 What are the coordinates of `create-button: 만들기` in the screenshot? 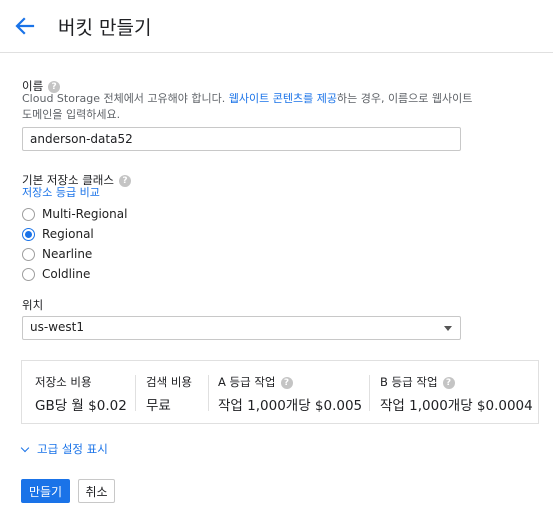 It's located at (45, 491).